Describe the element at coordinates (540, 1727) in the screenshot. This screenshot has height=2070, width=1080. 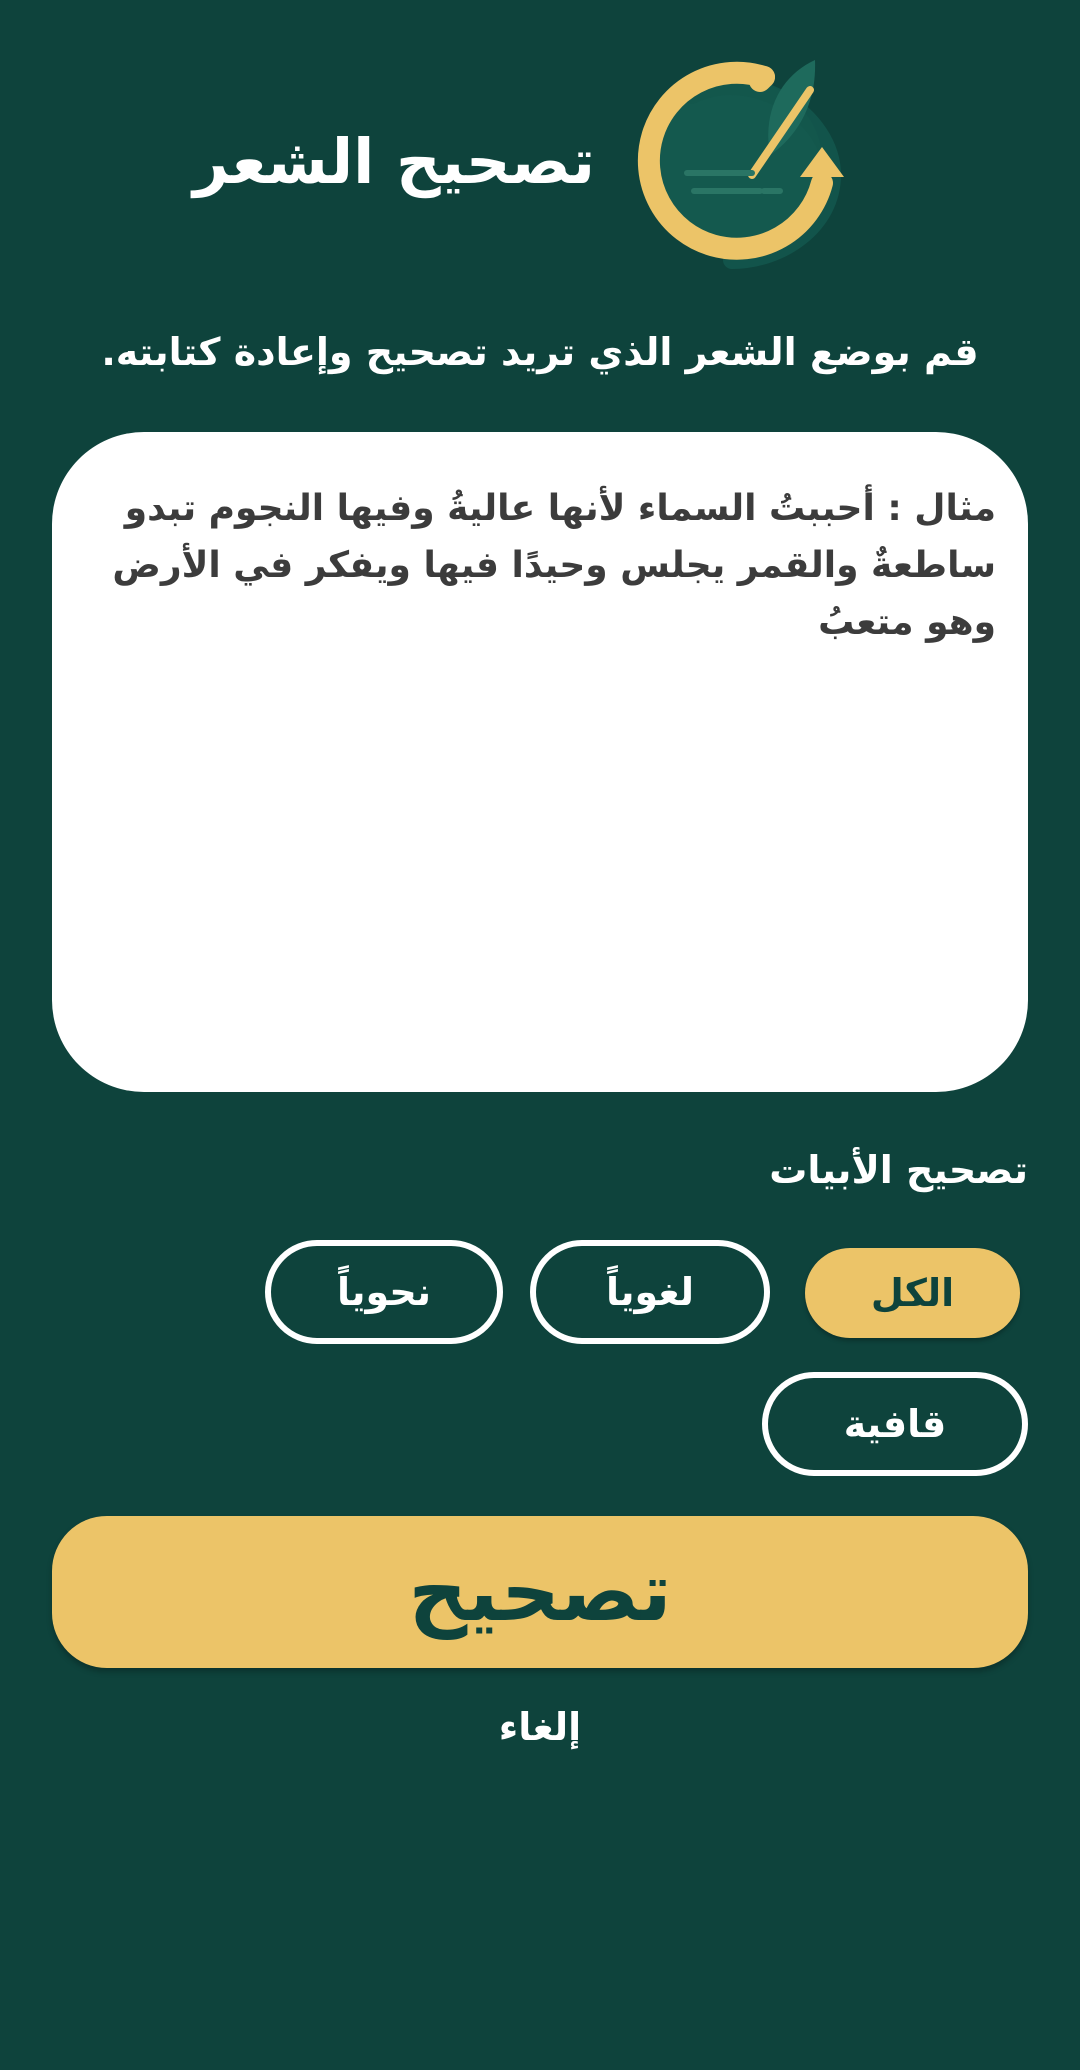
I see `cancel-button: إلغاء` at that location.